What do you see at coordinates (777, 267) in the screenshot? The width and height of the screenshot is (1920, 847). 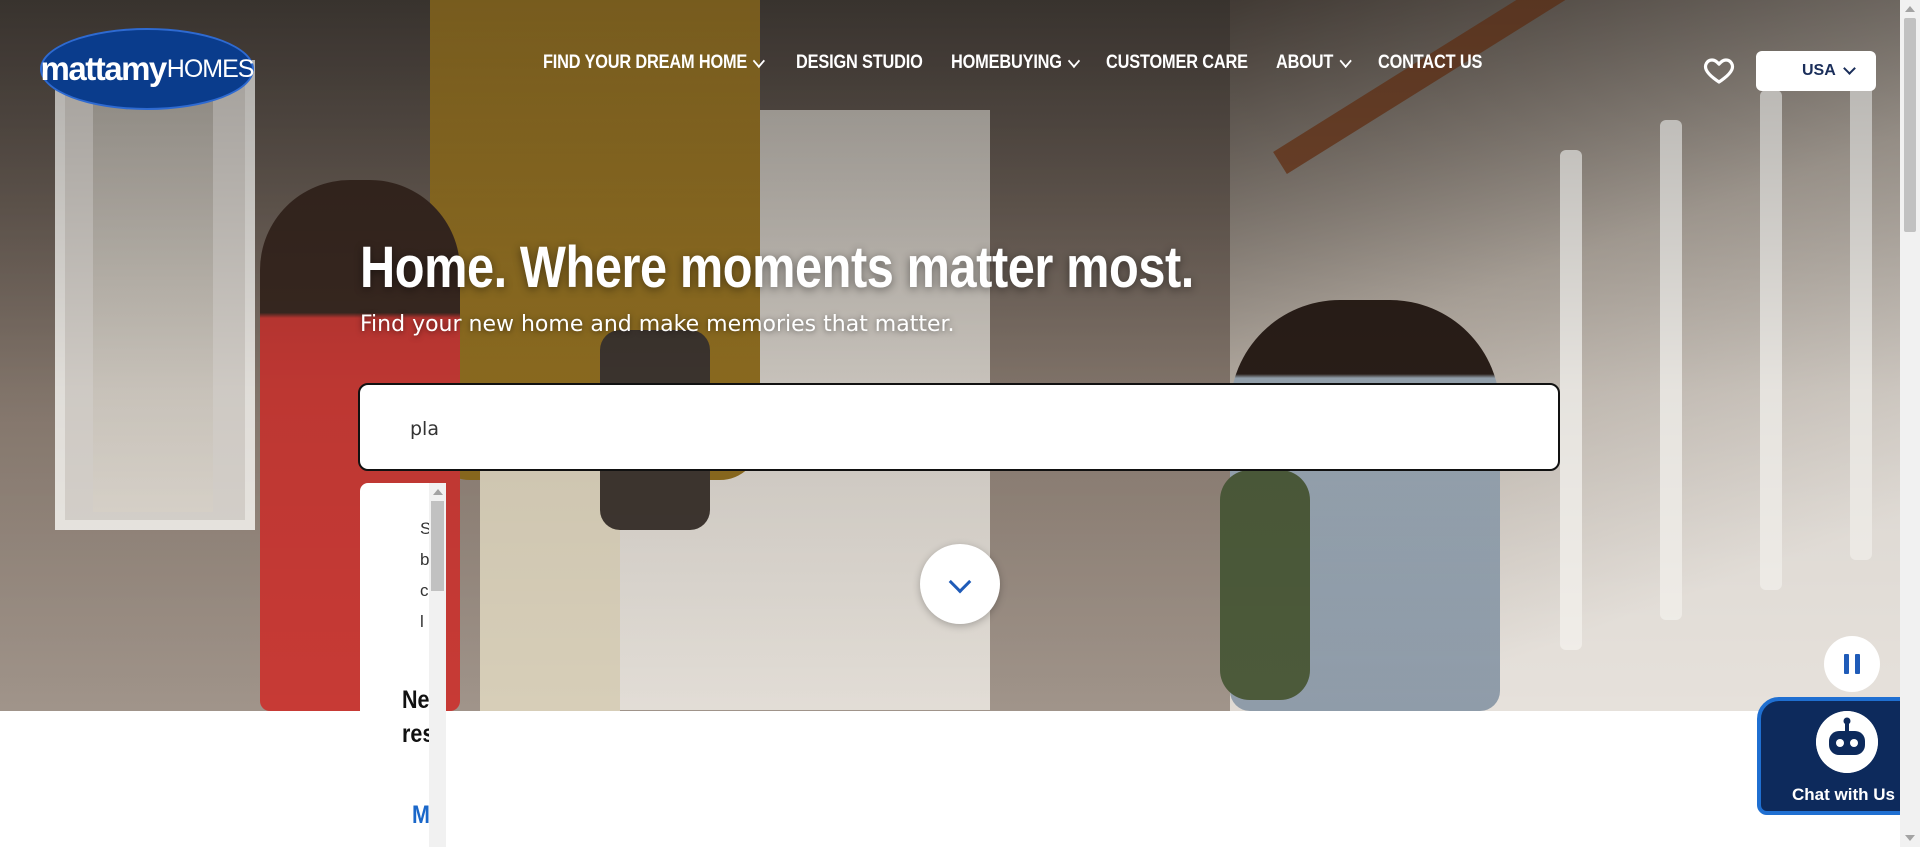 I see `hero-headline: Home. Where moments matter most.` at bounding box center [777, 267].